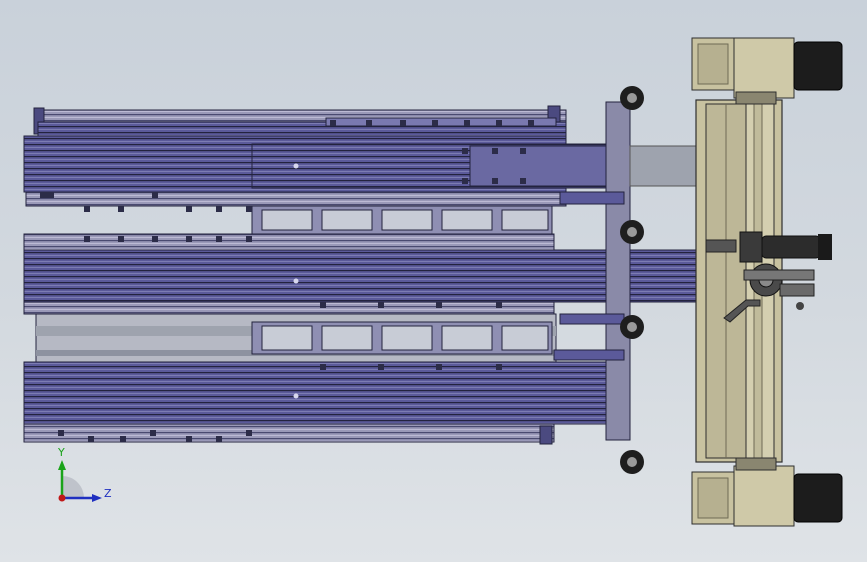 The height and width of the screenshot is (562, 867). I want to click on top-drive-unit, so click(767, 71).